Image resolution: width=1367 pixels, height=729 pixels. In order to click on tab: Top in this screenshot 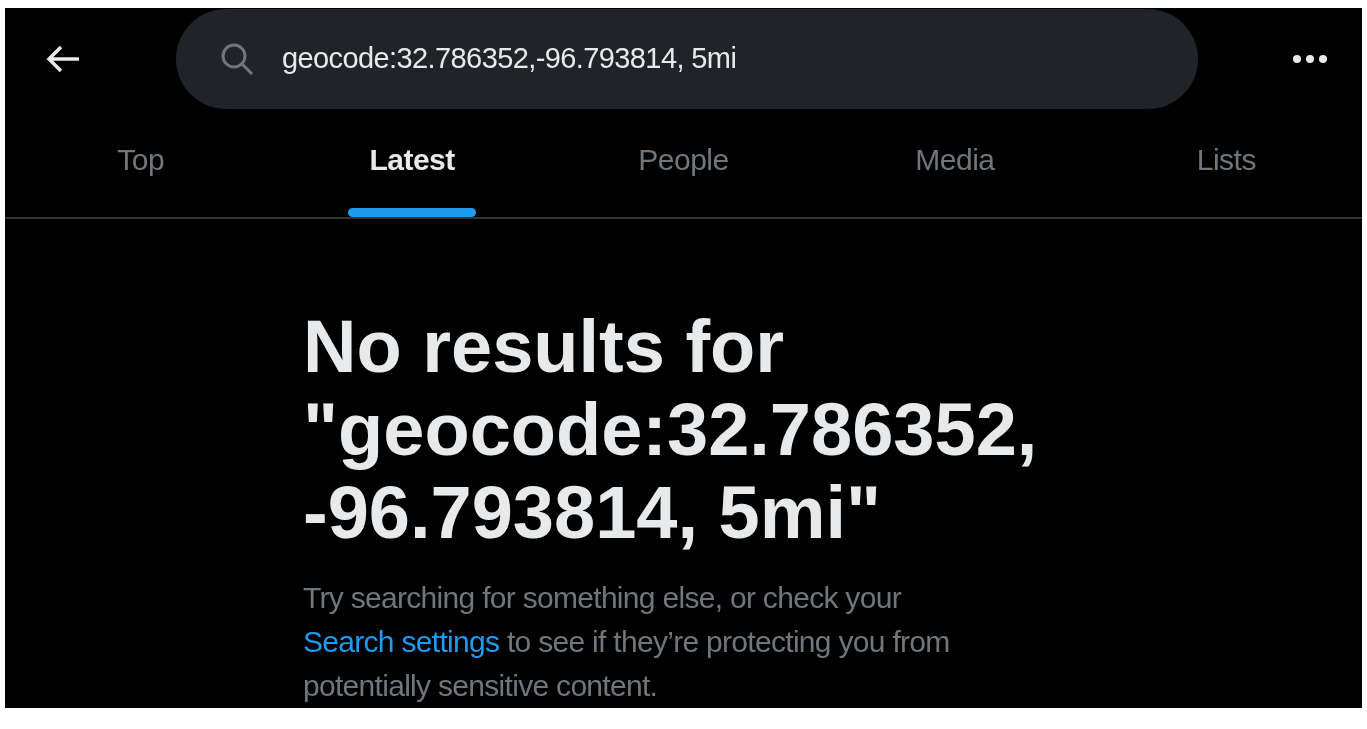, I will do `click(141, 163)`.